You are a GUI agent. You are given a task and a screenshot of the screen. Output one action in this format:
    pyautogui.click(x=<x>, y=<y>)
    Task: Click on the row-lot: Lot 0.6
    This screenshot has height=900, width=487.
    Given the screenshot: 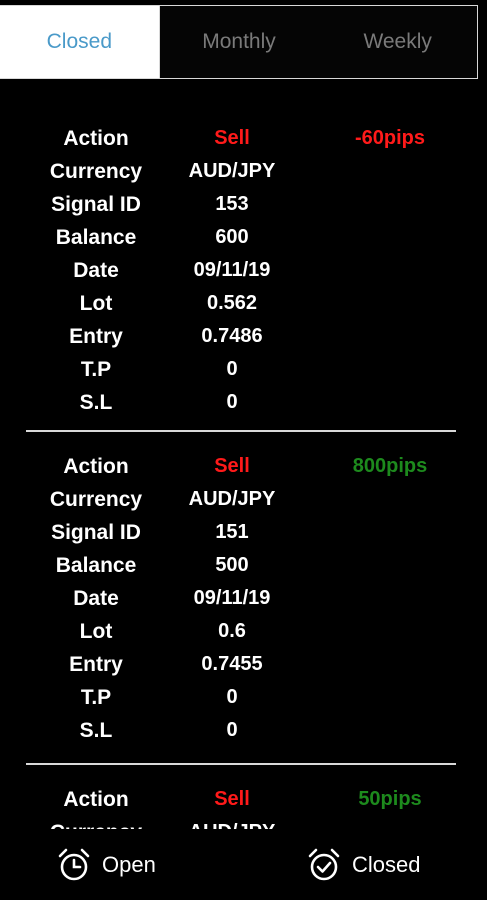 What is the action you would take?
    pyautogui.click(x=241, y=631)
    